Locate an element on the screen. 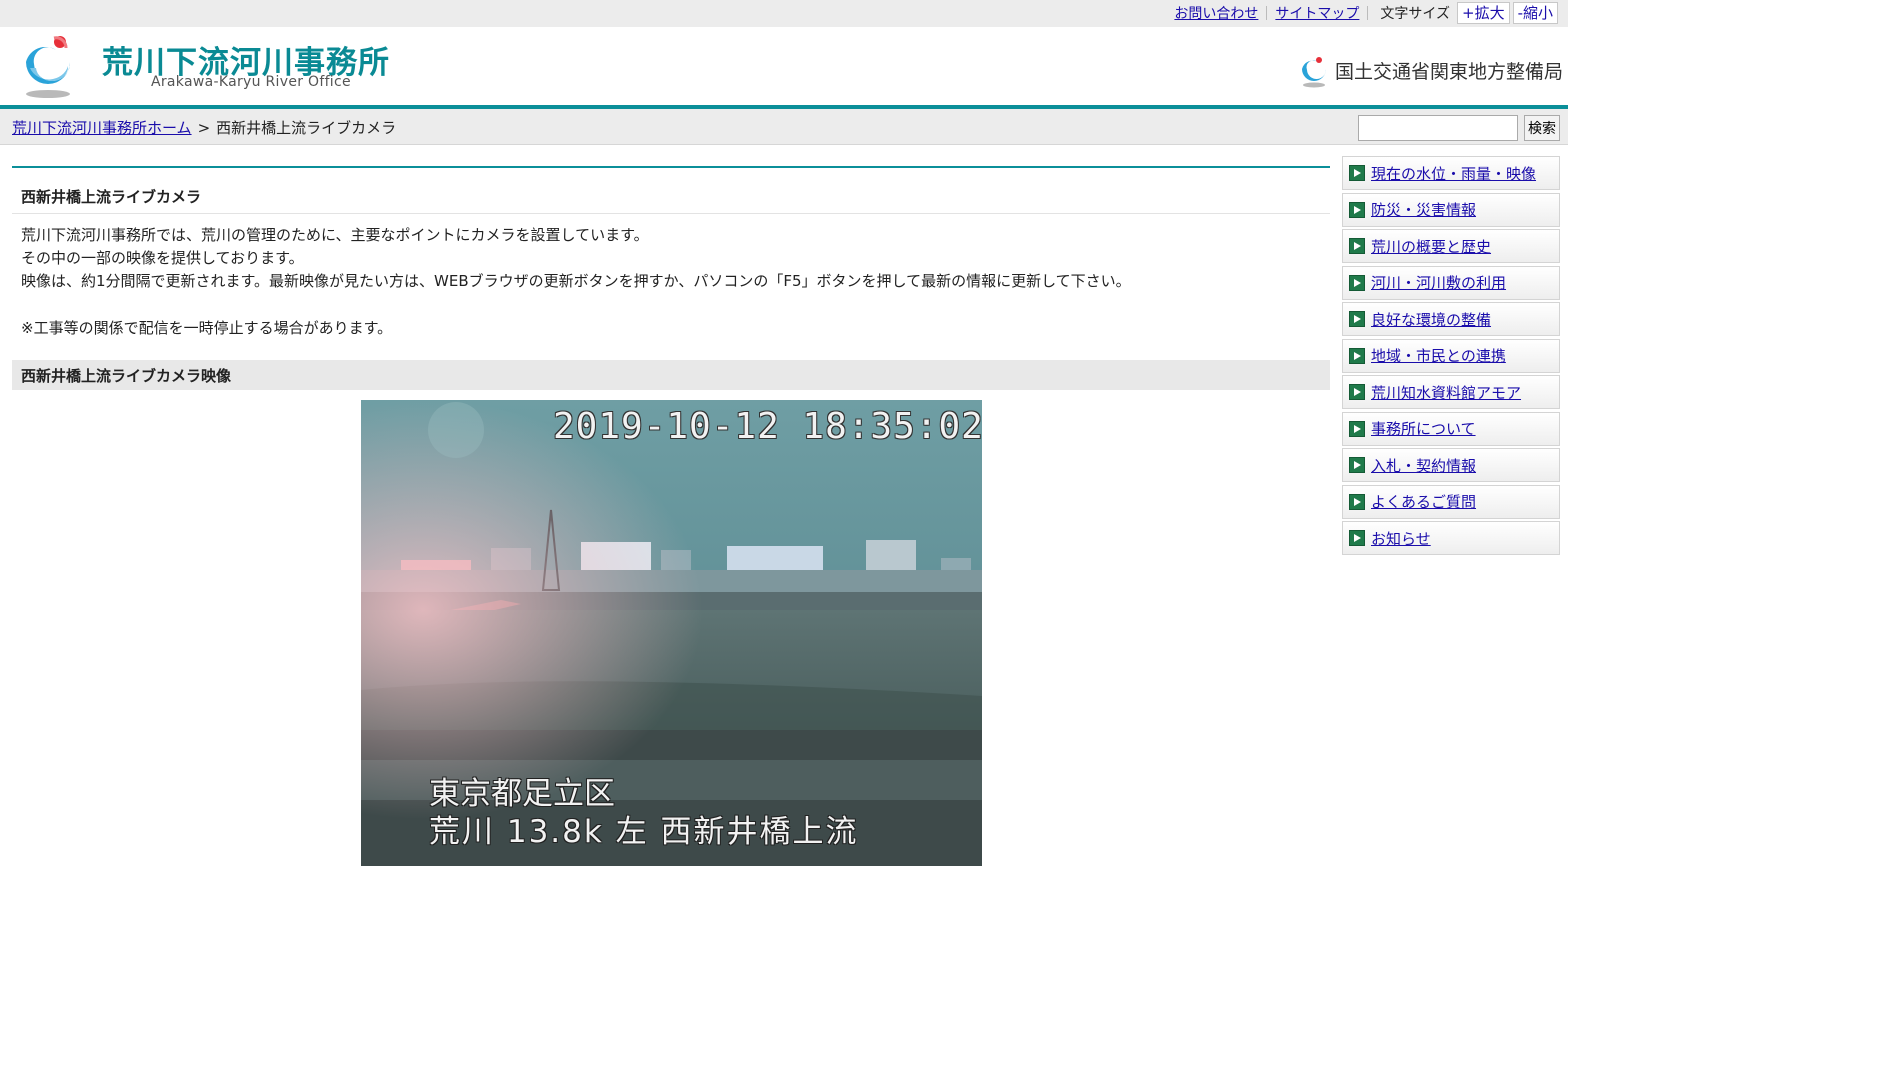 The image size is (1894, 1080). breadcrumb-current: 西新井橋上流ライブカメラ is located at coordinates (306, 128).